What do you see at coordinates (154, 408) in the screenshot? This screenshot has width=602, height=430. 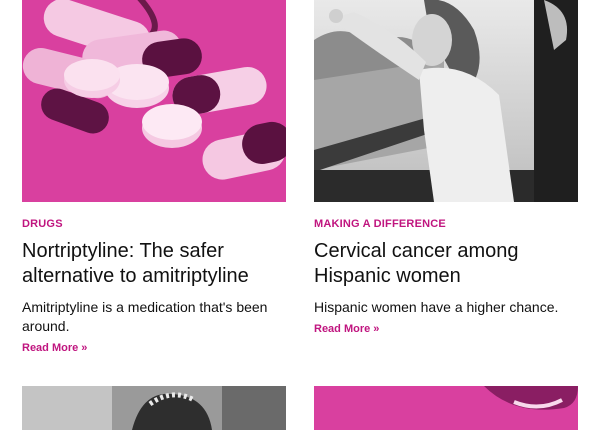 I see `portrait-image` at bounding box center [154, 408].